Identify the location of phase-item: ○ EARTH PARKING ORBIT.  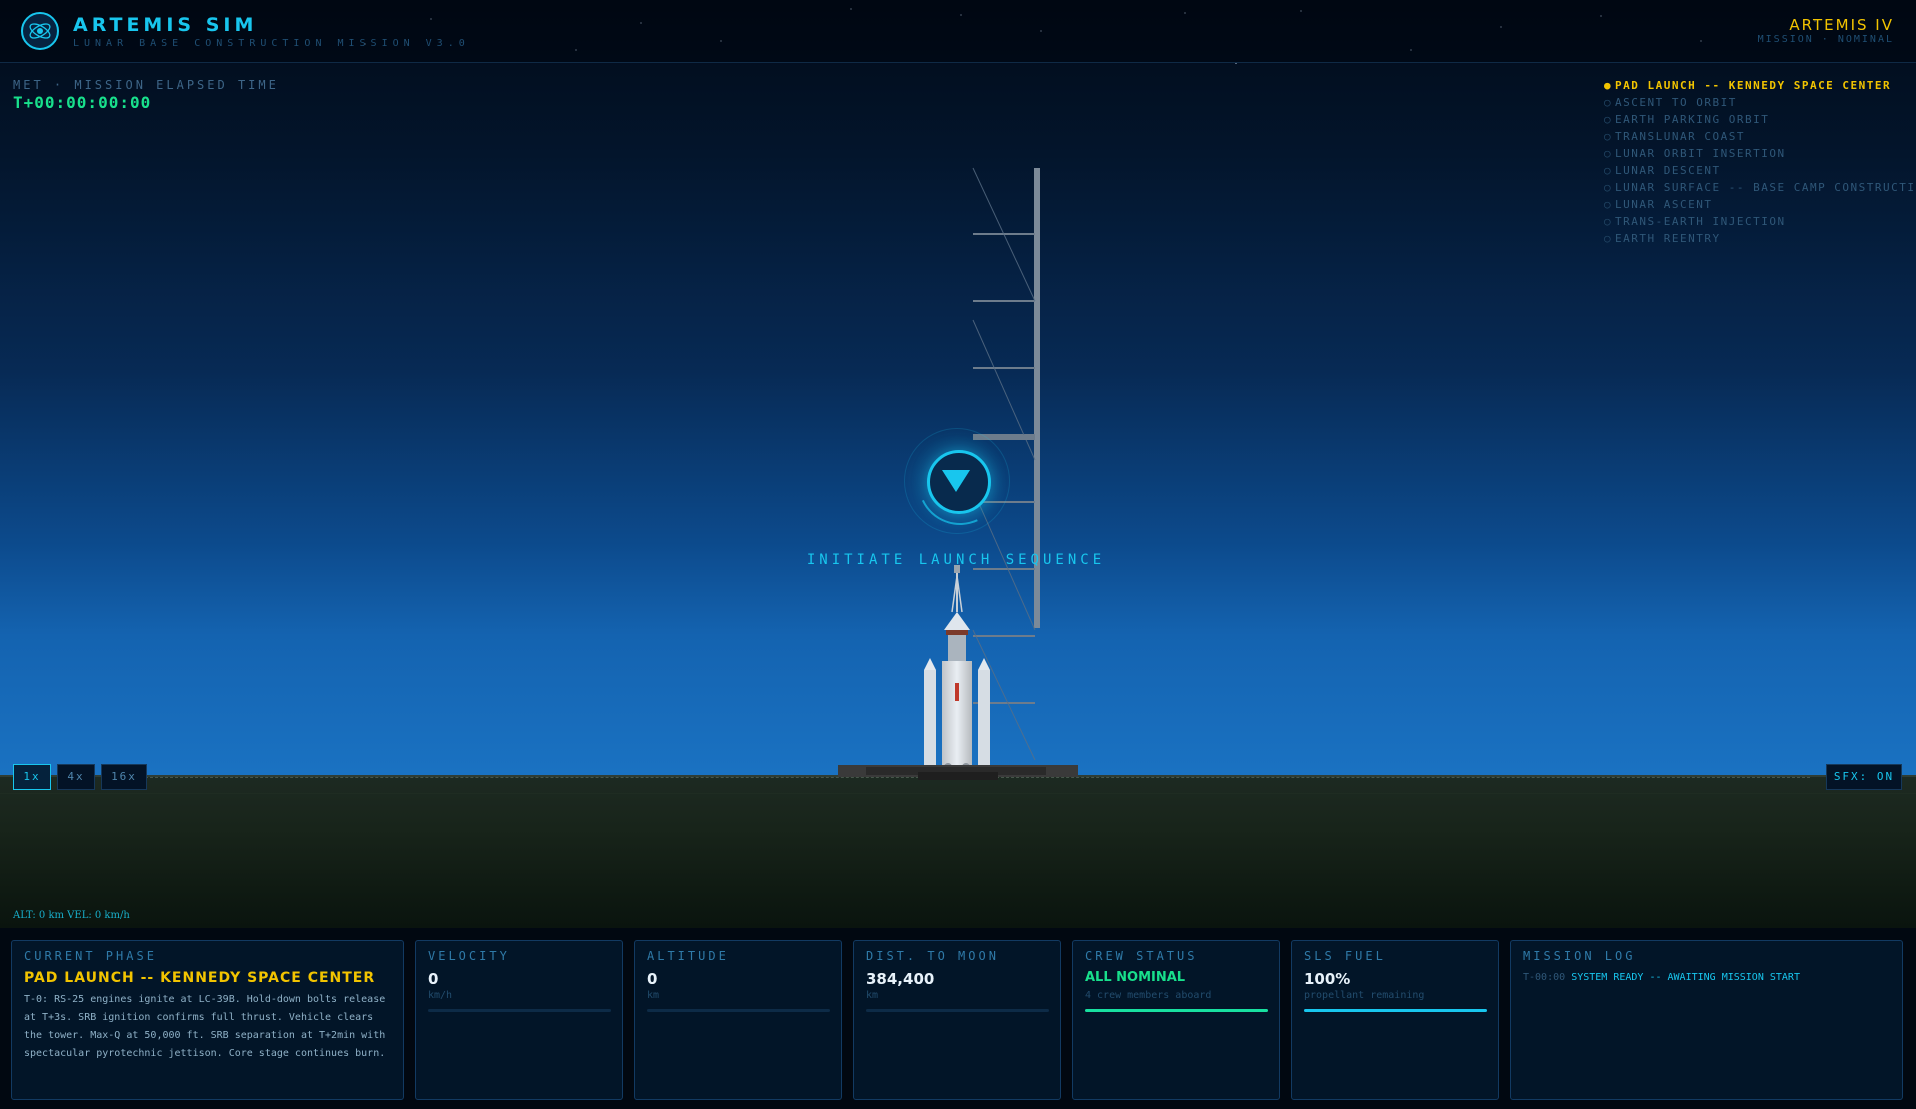
(1760, 119).